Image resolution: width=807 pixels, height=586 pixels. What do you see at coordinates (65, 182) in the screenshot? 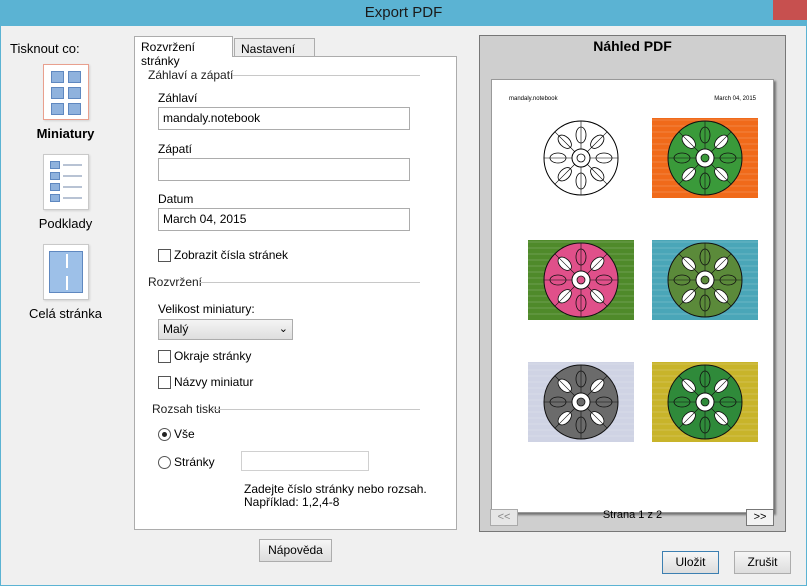
I see `handouts-icon` at bounding box center [65, 182].